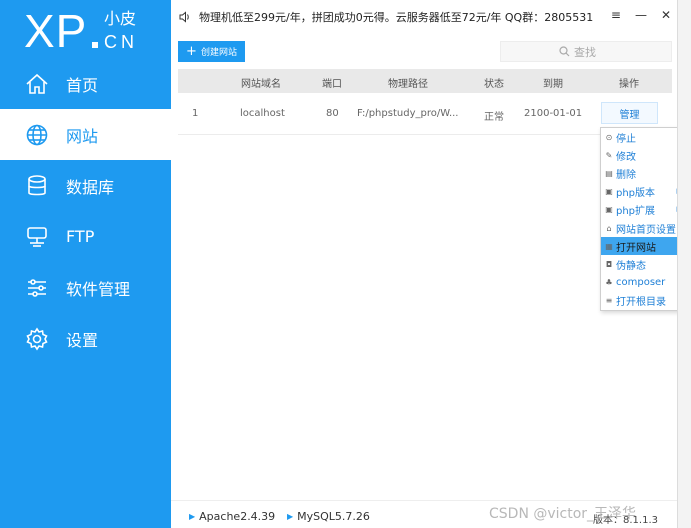 The width and height of the screenshot is (691, 528). Describe the element at coordinates (609, 246) in the screenshot. I see `open-site-icon: ▦` at that location.